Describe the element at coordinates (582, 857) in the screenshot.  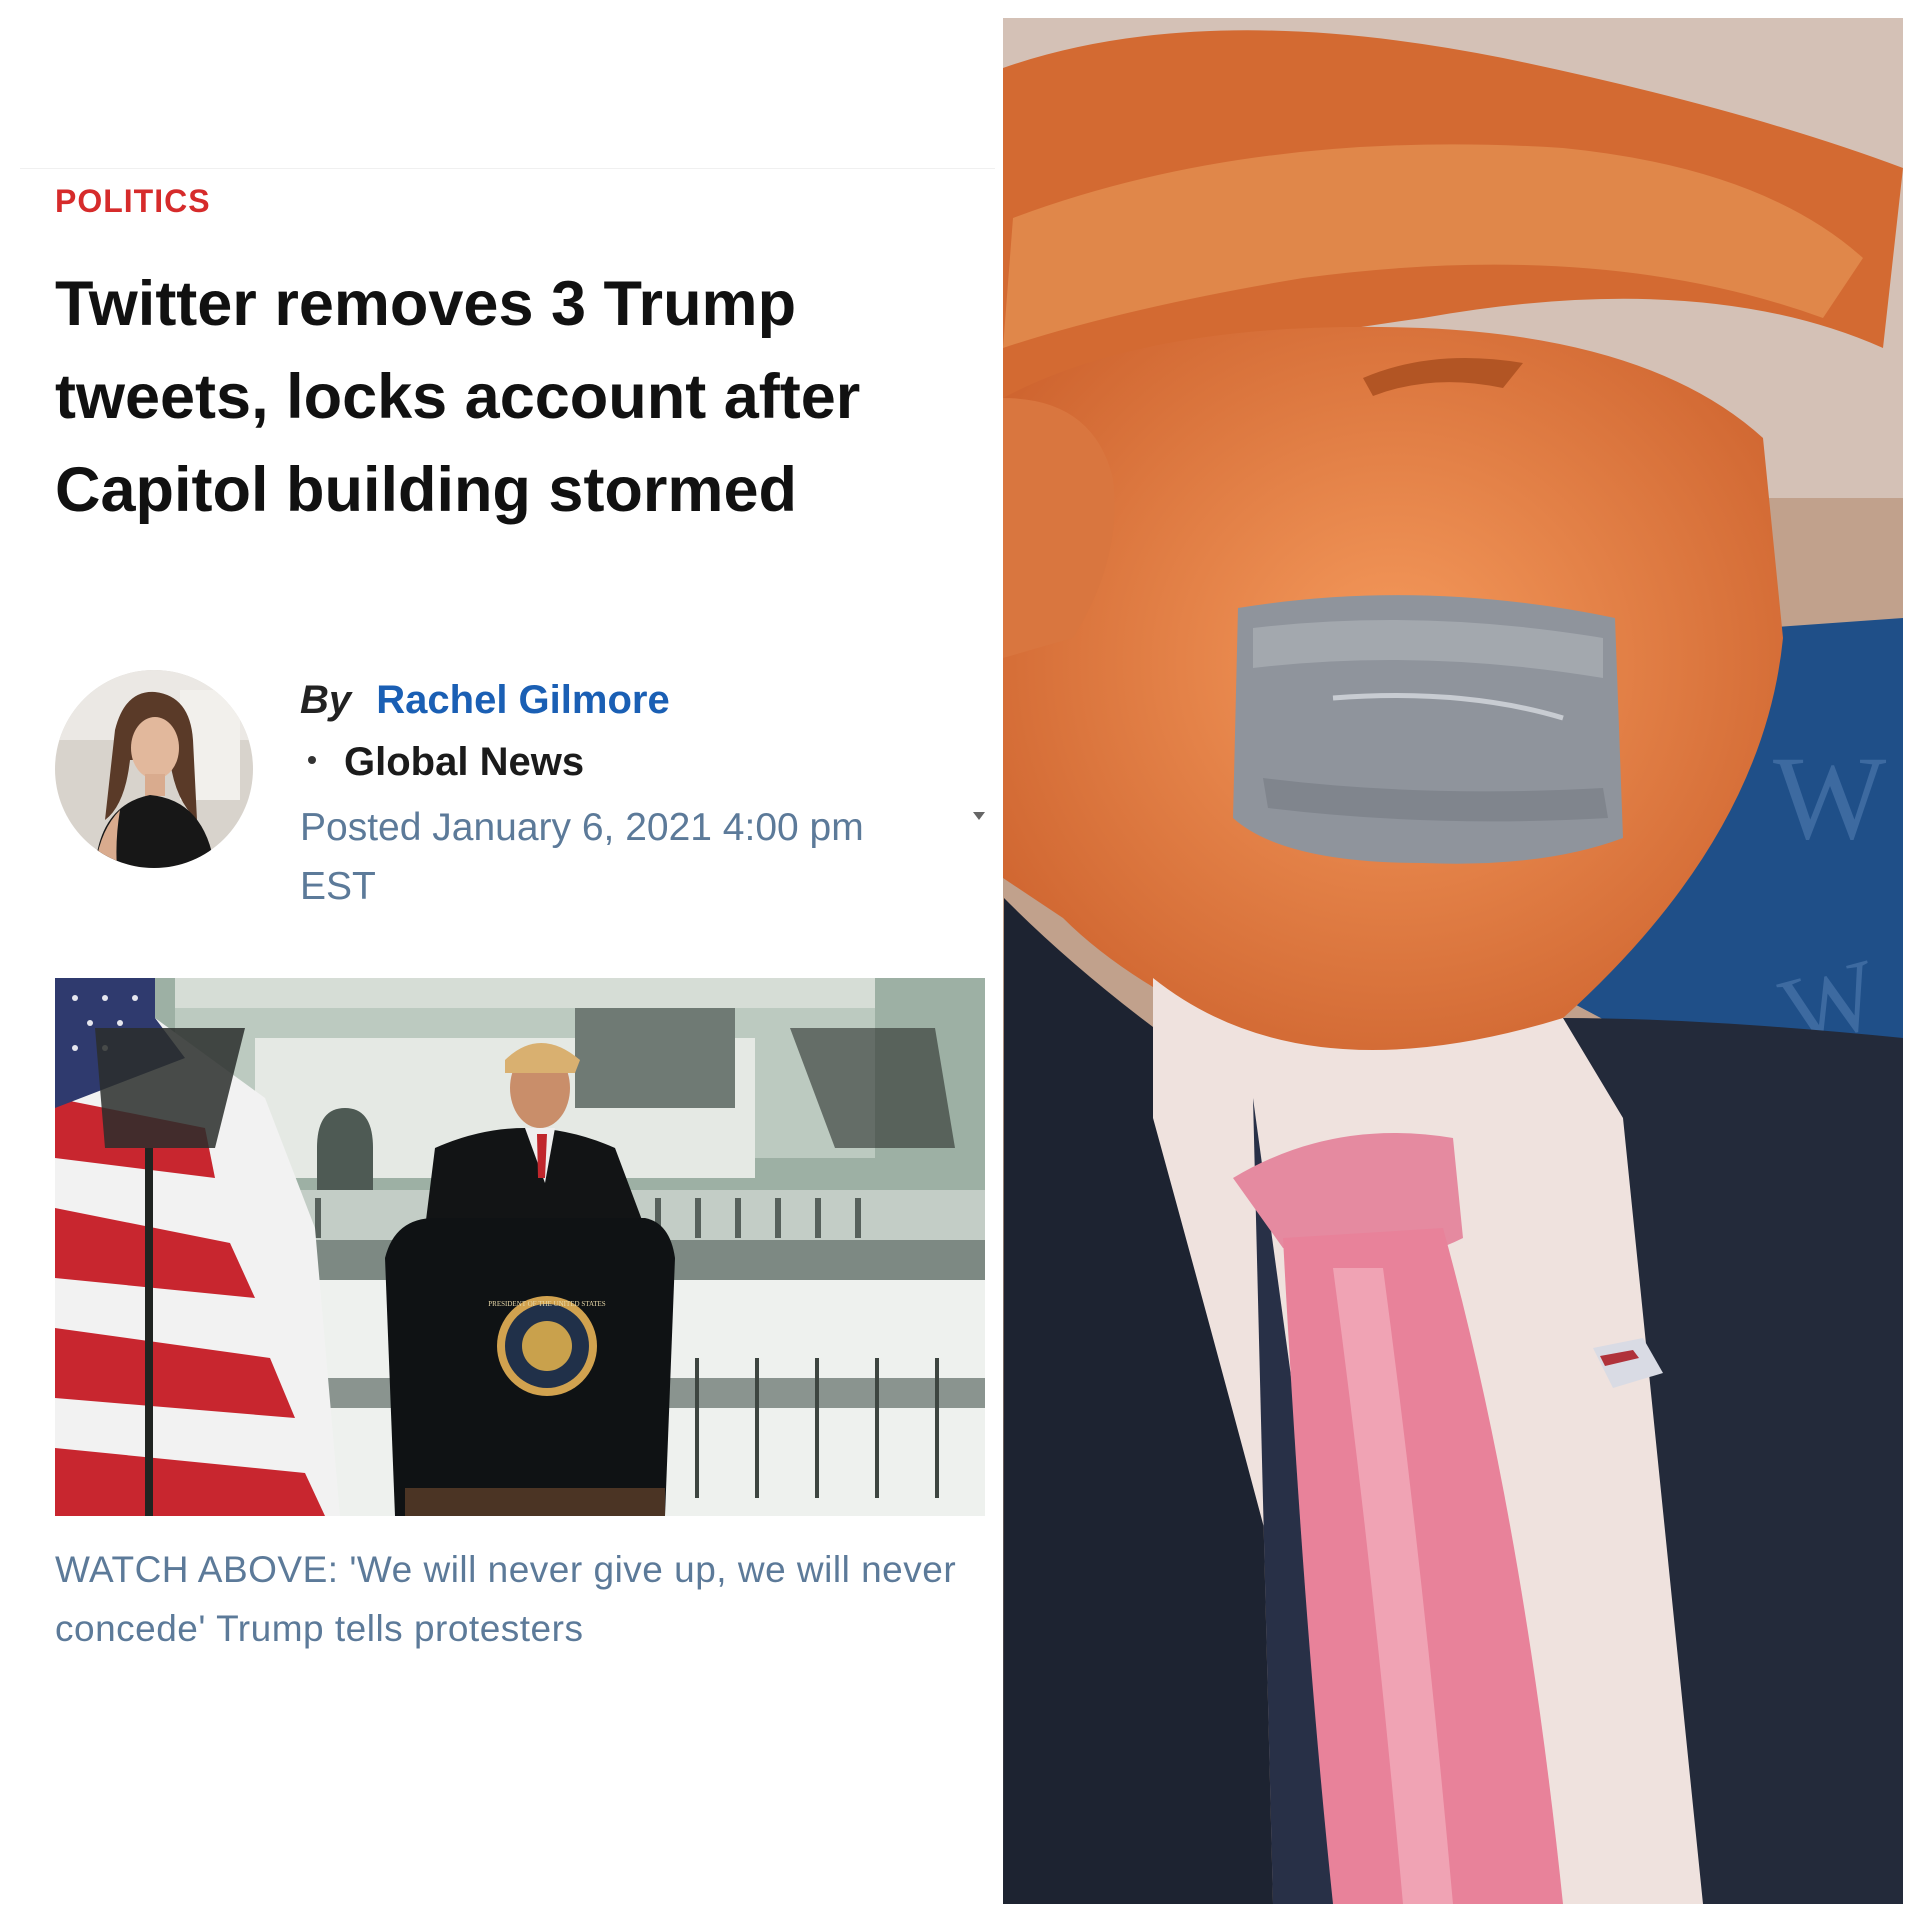
I see `posted-date: Posted January 6, 2021 4:00 pm EST` at that location.